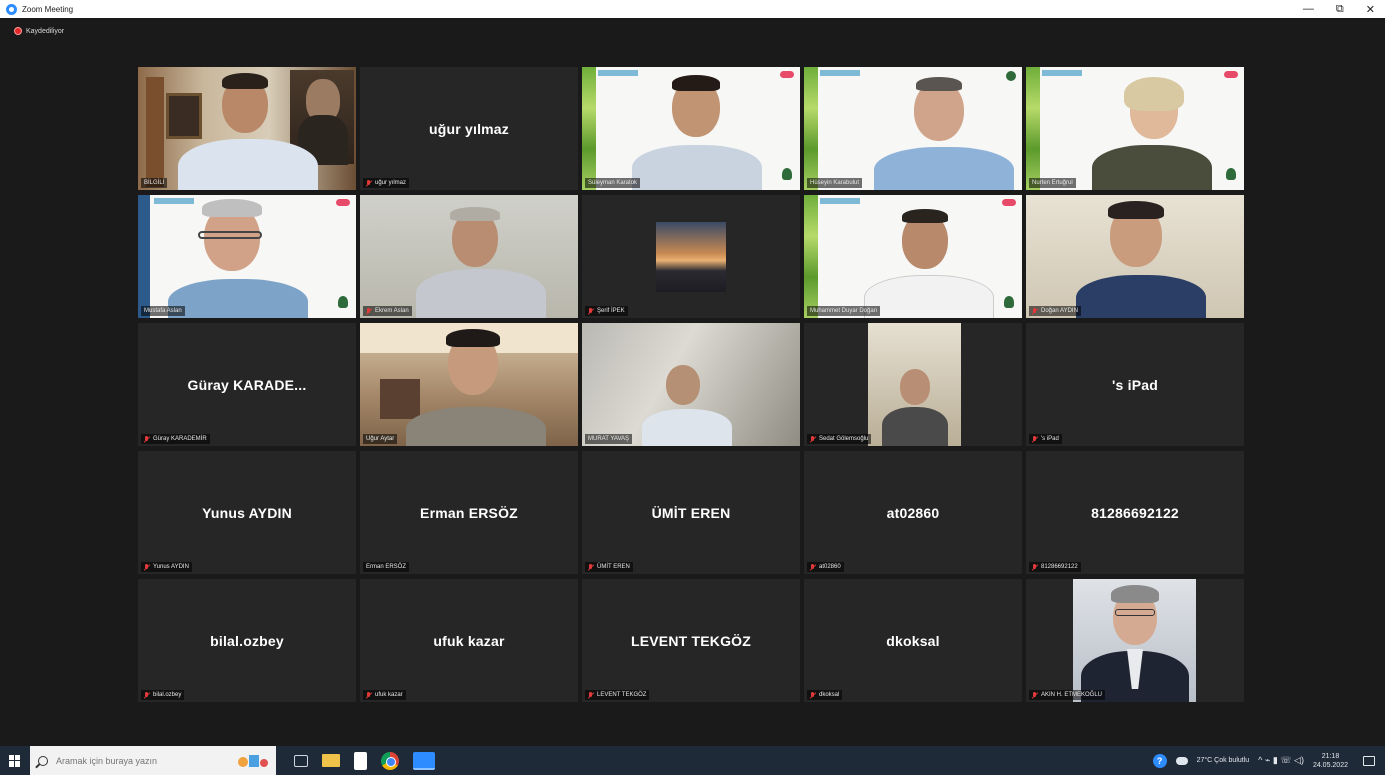  What do you see at coordinates (386, 183) in the screenshot?
I see `participant-nameplate: uğur yılmaz` at bounding box center [386, 183].